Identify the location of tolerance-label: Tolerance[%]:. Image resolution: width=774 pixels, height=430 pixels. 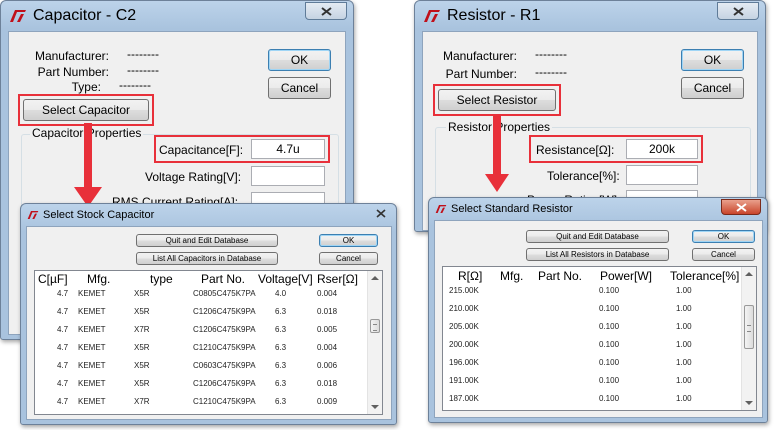
(583, 176).